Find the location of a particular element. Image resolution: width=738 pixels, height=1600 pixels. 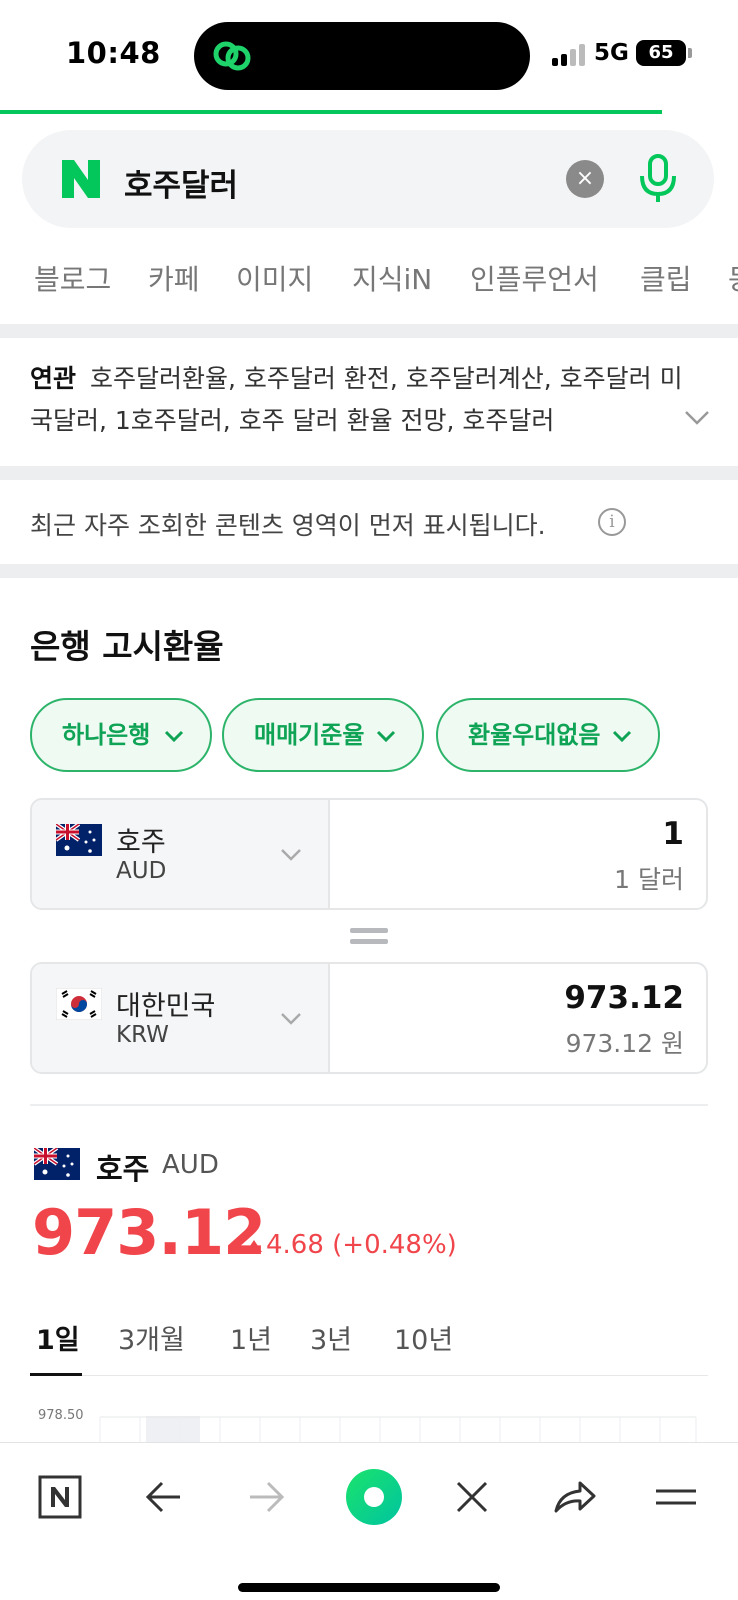

green-dot-icon is located at coordinates (374, 1497).